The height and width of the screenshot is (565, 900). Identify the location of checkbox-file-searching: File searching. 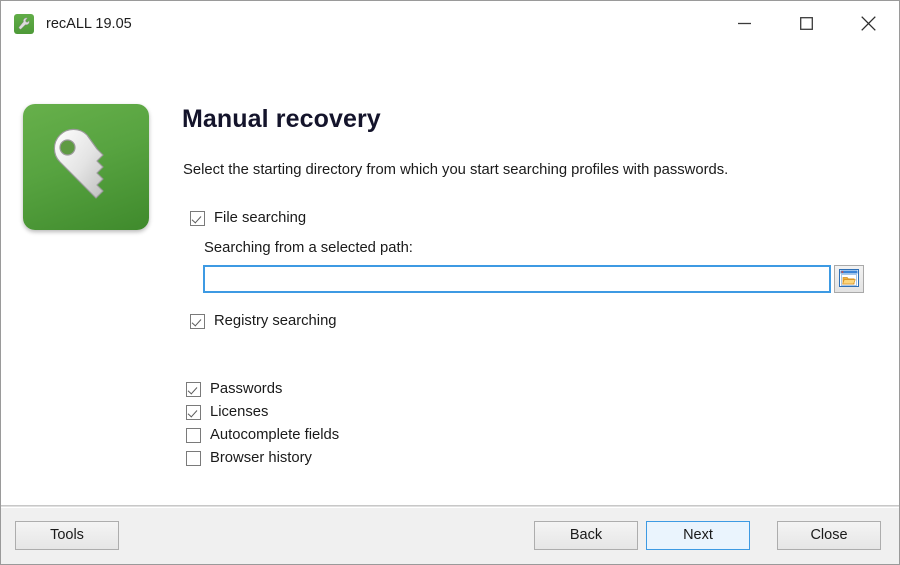
(248, 218).